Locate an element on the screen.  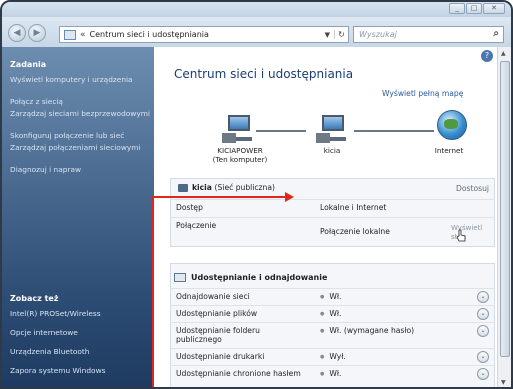
map-node-network: kicia is located at coordinates (332, 150).